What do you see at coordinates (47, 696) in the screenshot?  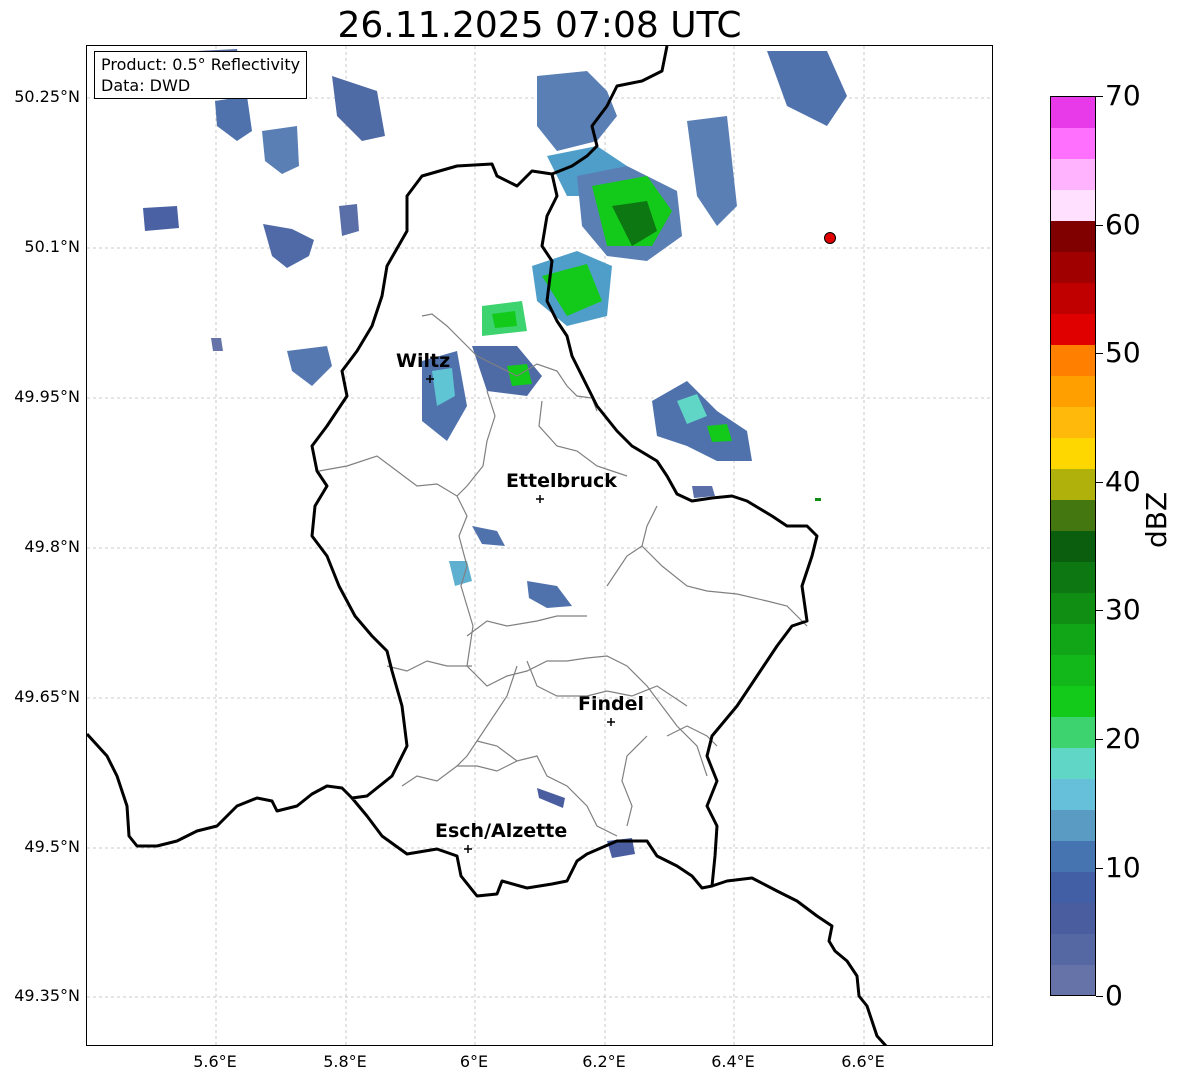 I see `lat-label: 49.65°N` at bounding box center [47, 696].